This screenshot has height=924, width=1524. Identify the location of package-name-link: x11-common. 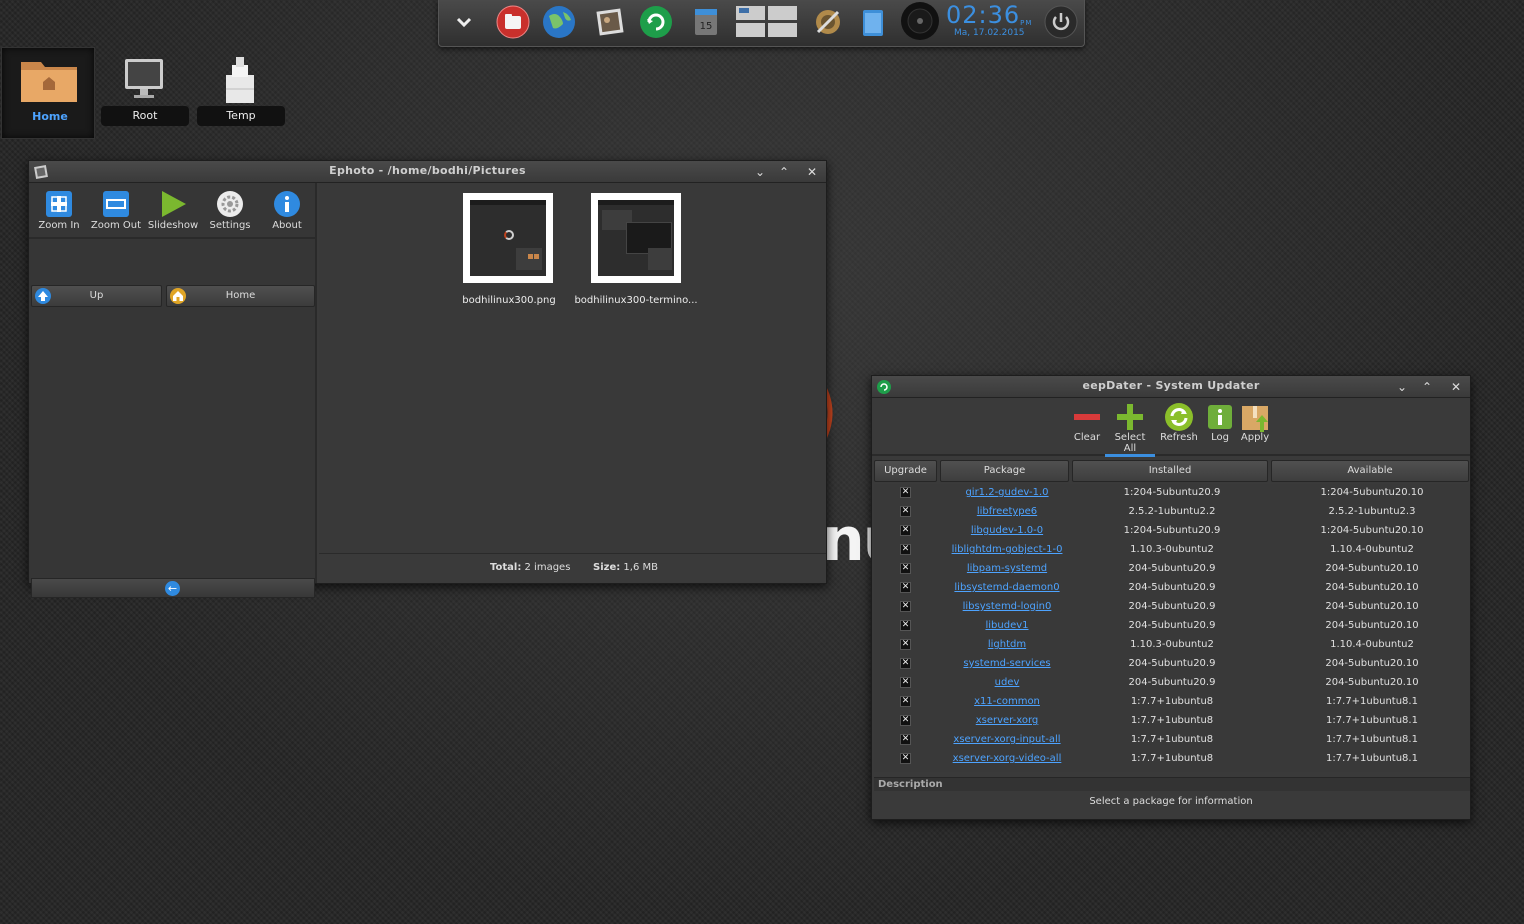
(1007, 701).